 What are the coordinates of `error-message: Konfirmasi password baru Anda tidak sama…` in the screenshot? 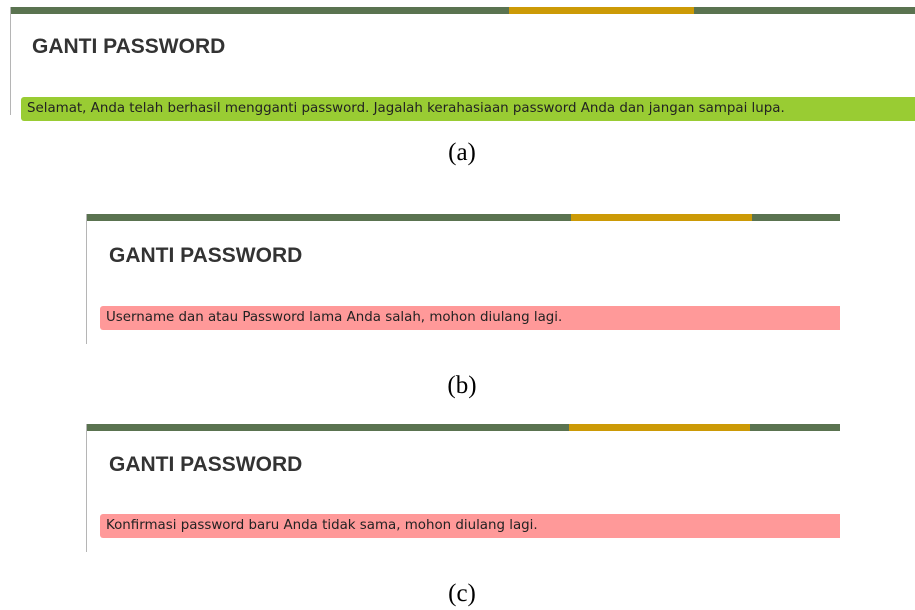 It's located at (470, 526).